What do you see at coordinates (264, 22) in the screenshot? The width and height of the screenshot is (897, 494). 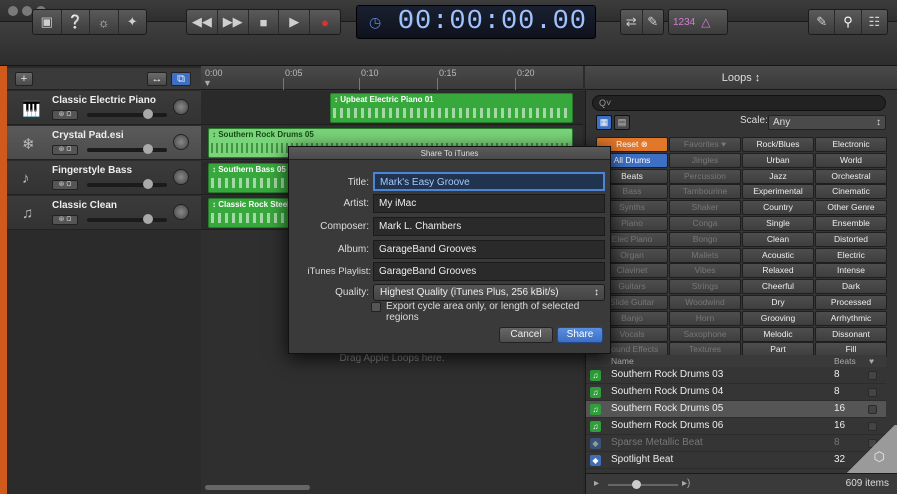 I see `stop-icon: ■` at bounding box center [264, 22].